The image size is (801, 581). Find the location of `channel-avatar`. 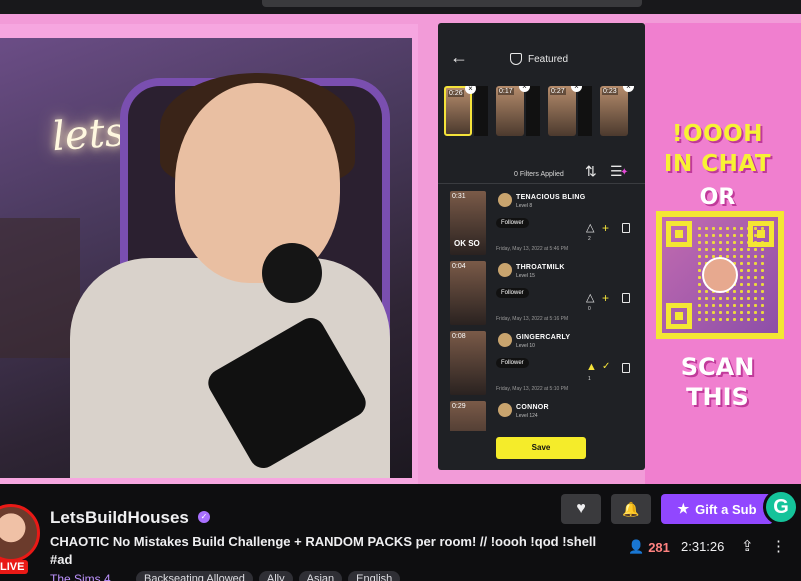

channel-avatar is located at coordinates (20, 533).